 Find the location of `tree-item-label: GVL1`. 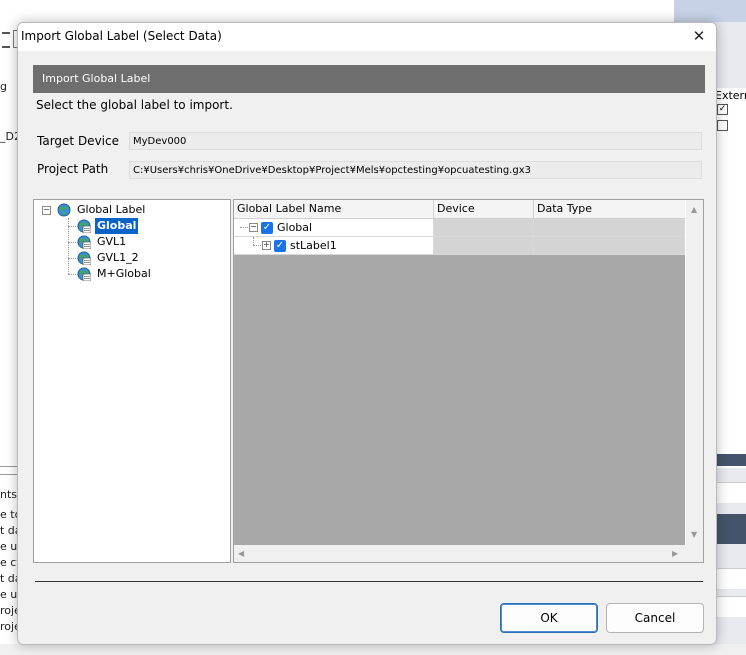

tree-item-label: GVL1 is located at coordinates (112, 241).